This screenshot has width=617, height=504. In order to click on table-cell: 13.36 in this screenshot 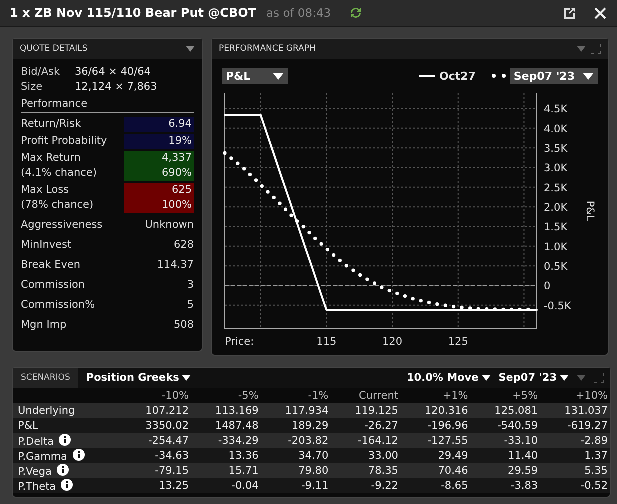, I will do `click(226, 455)`.